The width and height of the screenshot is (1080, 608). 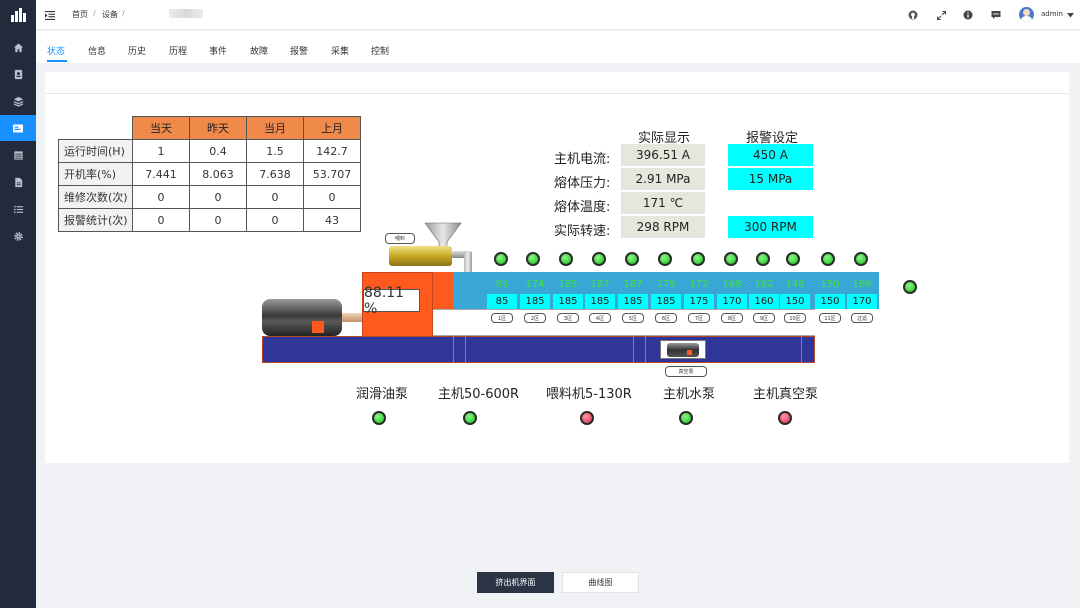 What do you see at coordinates (178, 50) in the screenshot?
I see `tab-course: 历程` at bounding box center [178, 50].